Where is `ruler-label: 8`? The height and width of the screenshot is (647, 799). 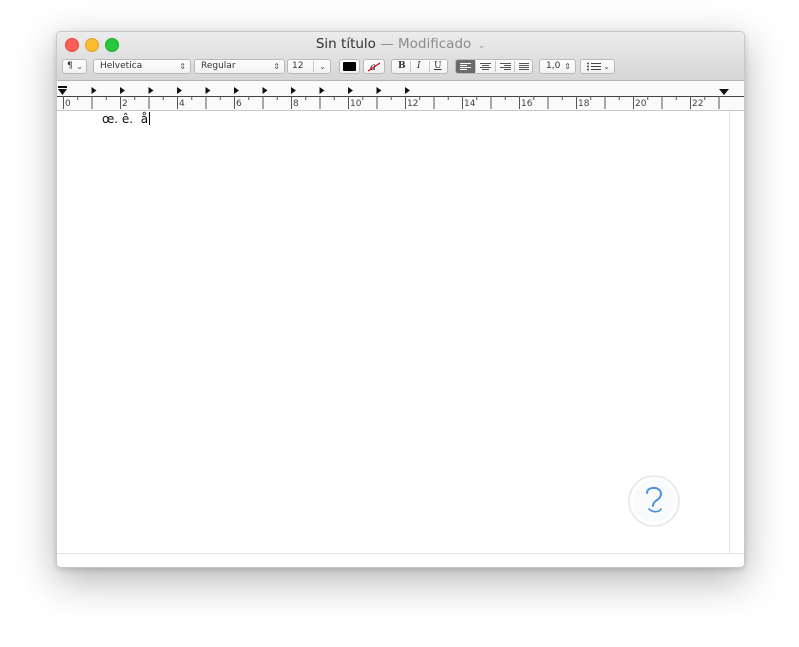
ruler-label: 8 is located at coordinates (296, 104).